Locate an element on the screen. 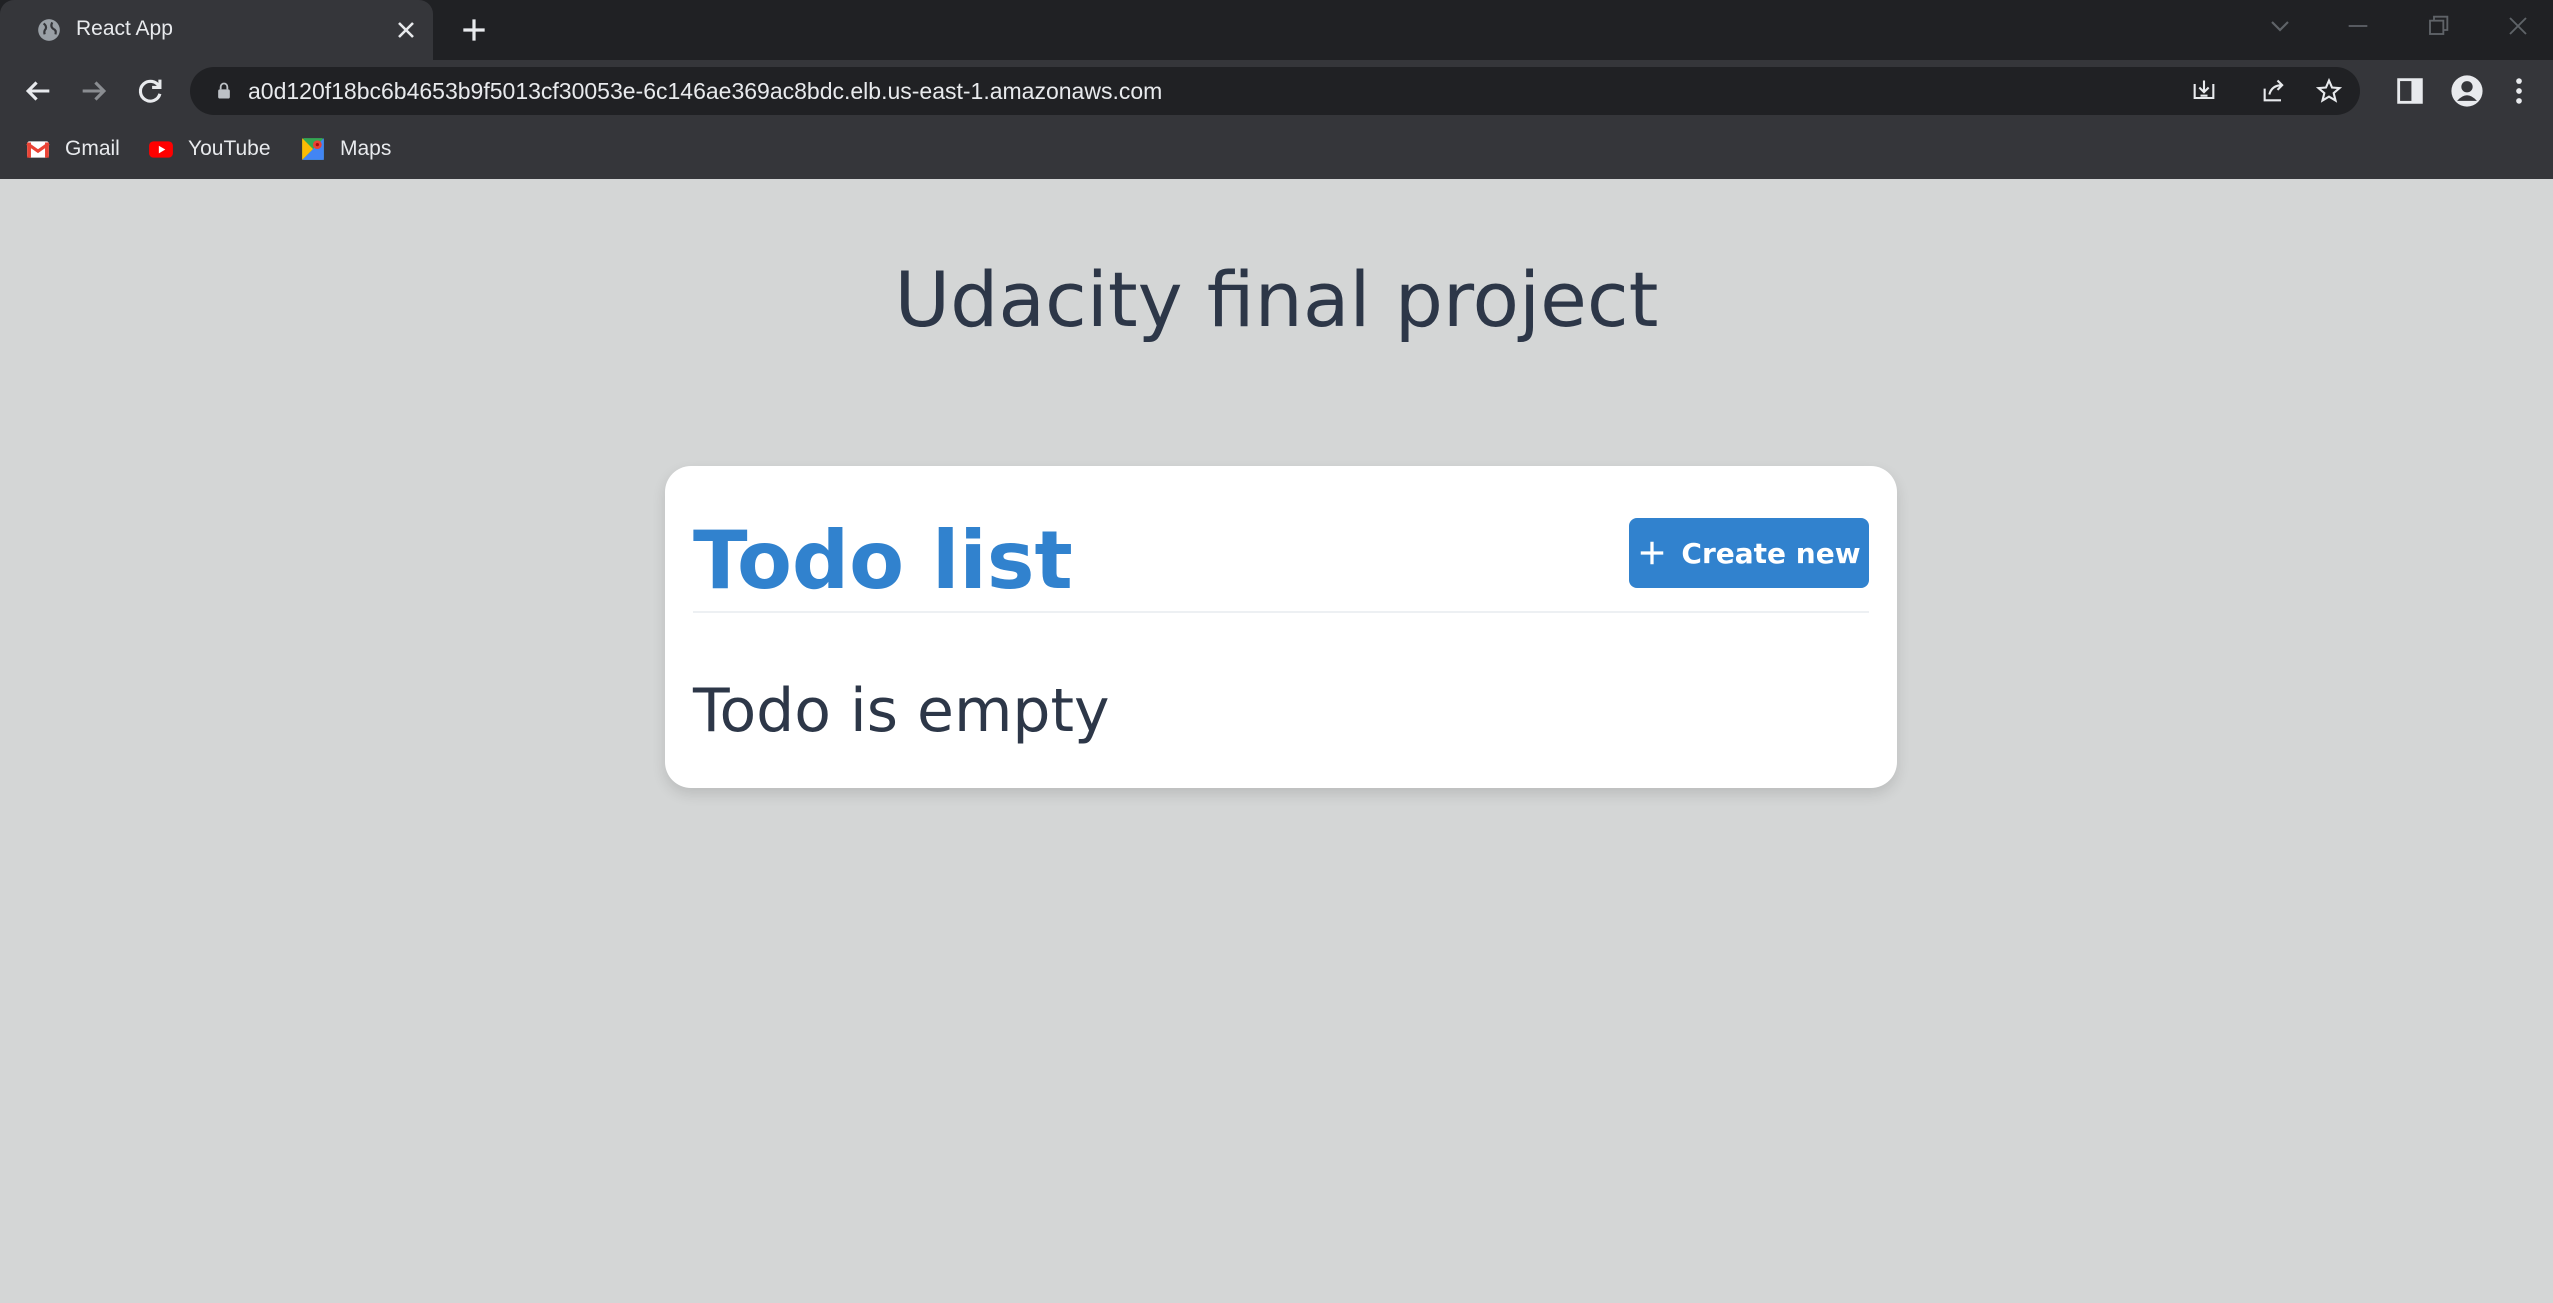 The width and height of the screenshot is (2553, 1303). bookmark-label: Gmail is located at coordinates (92, 148).